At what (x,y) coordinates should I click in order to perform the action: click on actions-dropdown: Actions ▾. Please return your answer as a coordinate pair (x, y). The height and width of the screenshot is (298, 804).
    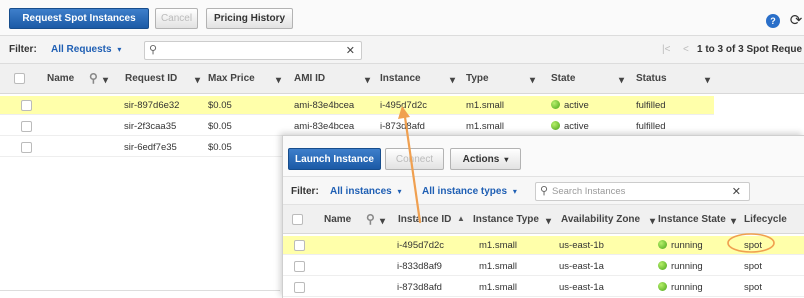
    Looking at the image, I should click on (485, 159).